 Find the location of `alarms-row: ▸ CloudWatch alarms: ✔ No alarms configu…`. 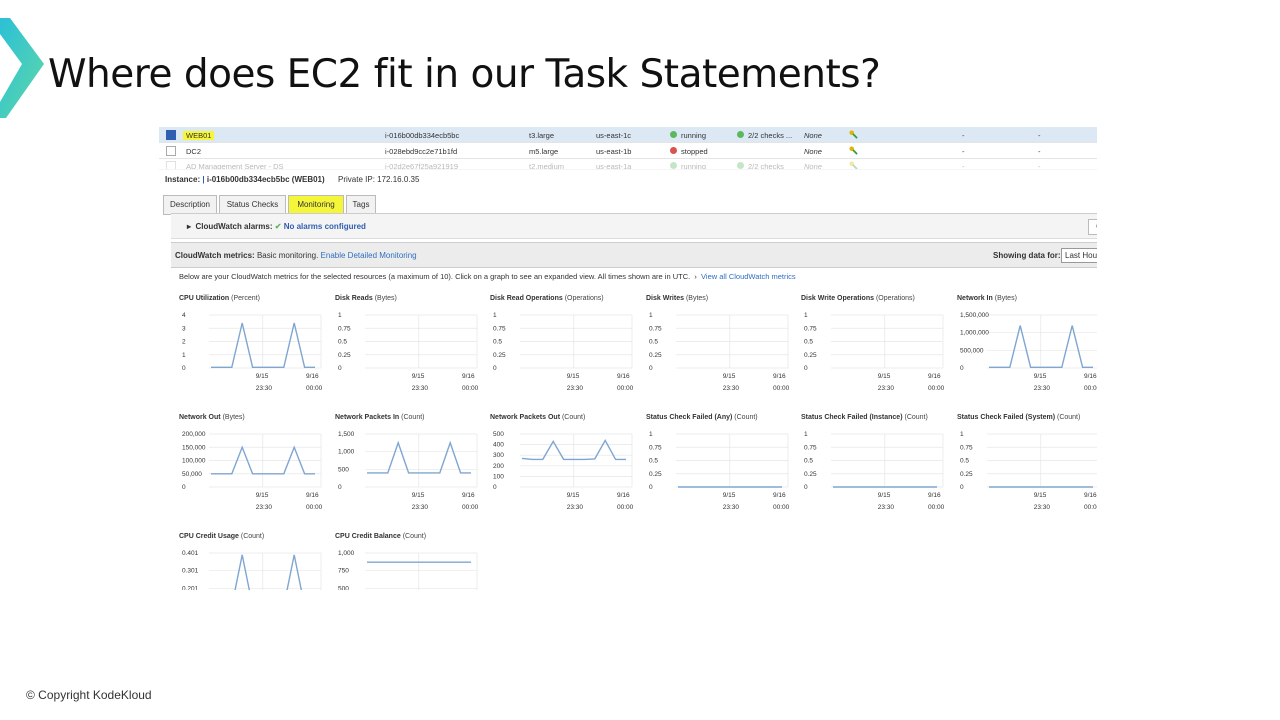

alarms-row: ▸ CloudWatch alarms: ✔ No alarms configu… is located at coordinates (276, 226).